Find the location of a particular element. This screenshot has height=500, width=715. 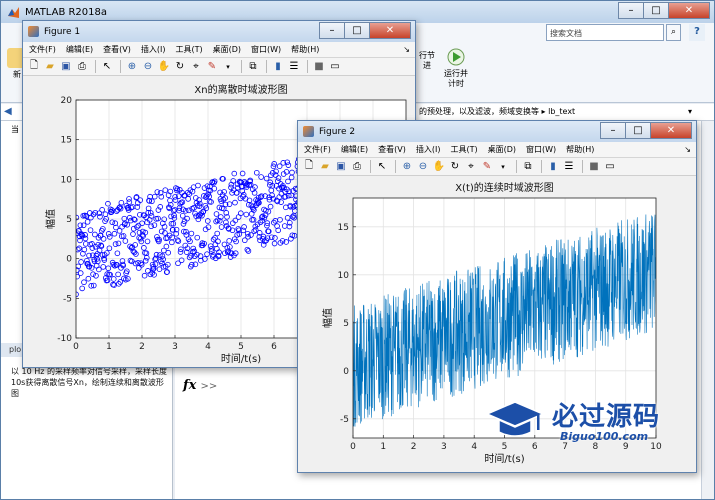

figure-1-toolbar: 🗋 ▰ ▣ ⎙ ↖ ⊕ ⊖ ✋ ↻ ⌖ ✎ ▾ ⧉ ▮ ☰ ■ ▭ is located at coordinates (219, 67).